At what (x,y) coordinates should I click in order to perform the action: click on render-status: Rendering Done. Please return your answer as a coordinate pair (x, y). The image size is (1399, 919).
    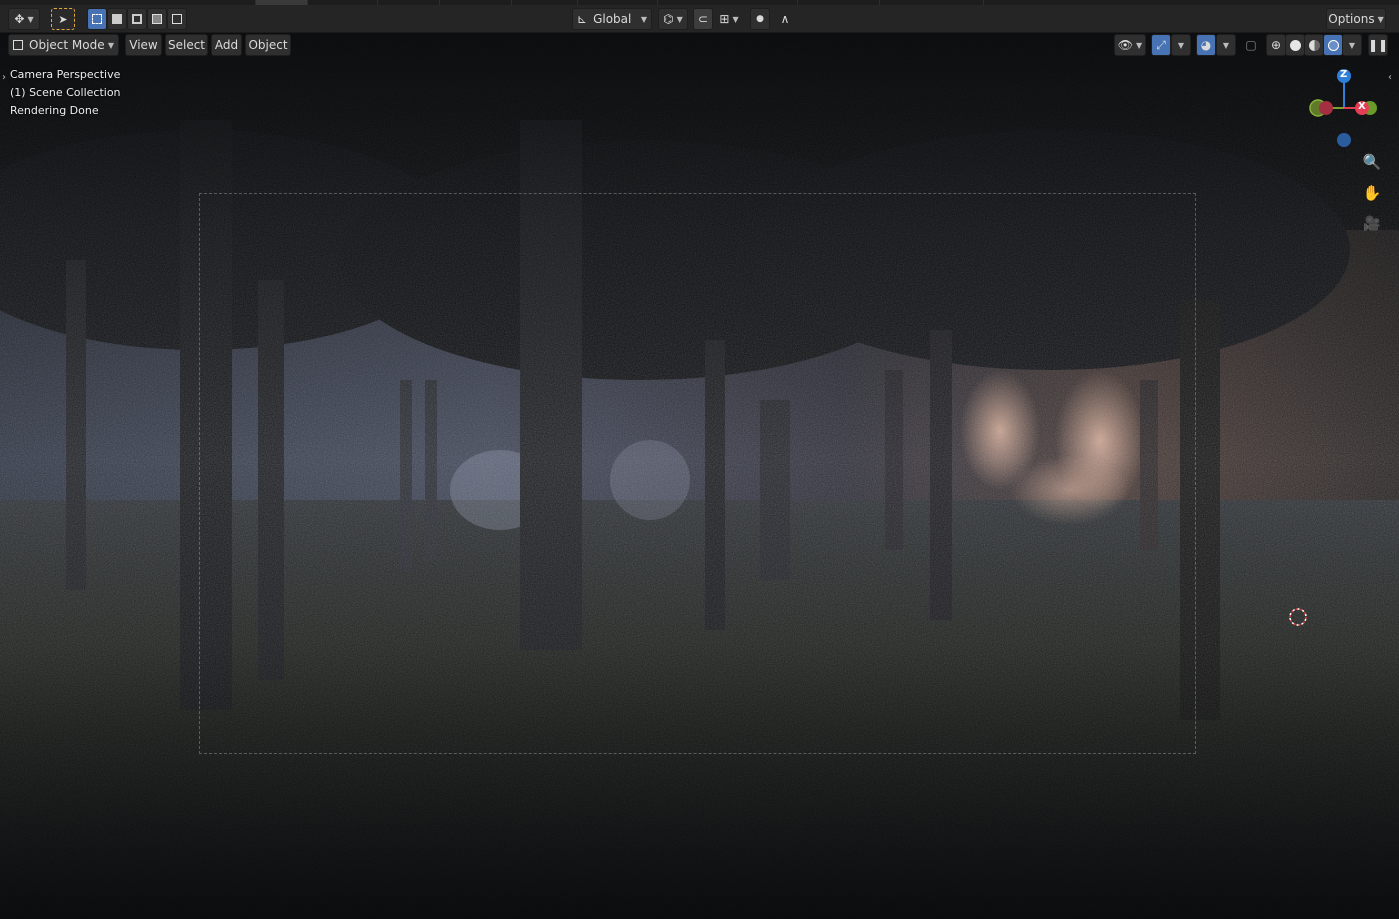
    Looking at the image, I should click on (54, 110).